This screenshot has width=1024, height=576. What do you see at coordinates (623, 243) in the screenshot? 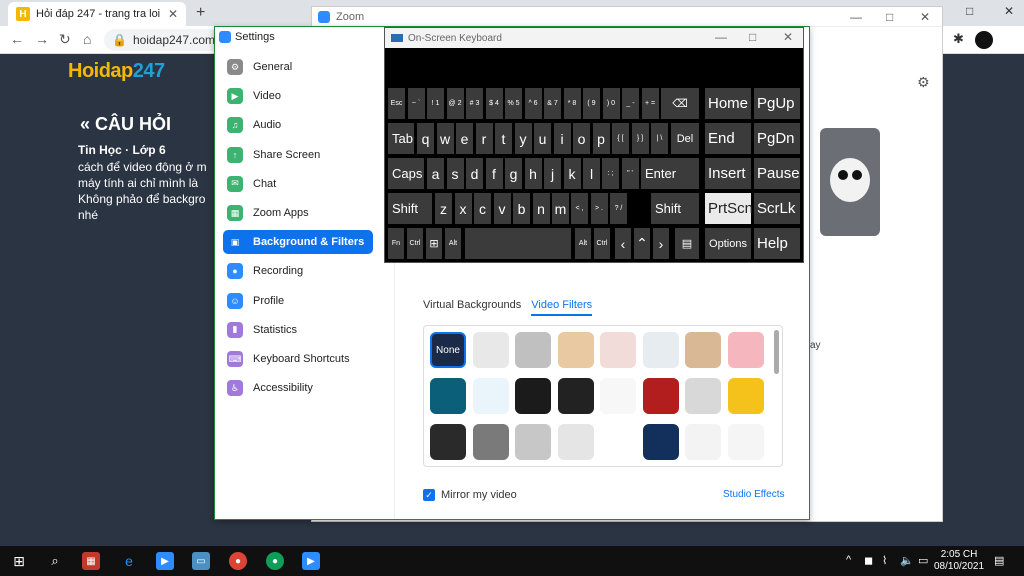
I see `osk-left-arrow-key: ‹` at bounding box center [623, 243].